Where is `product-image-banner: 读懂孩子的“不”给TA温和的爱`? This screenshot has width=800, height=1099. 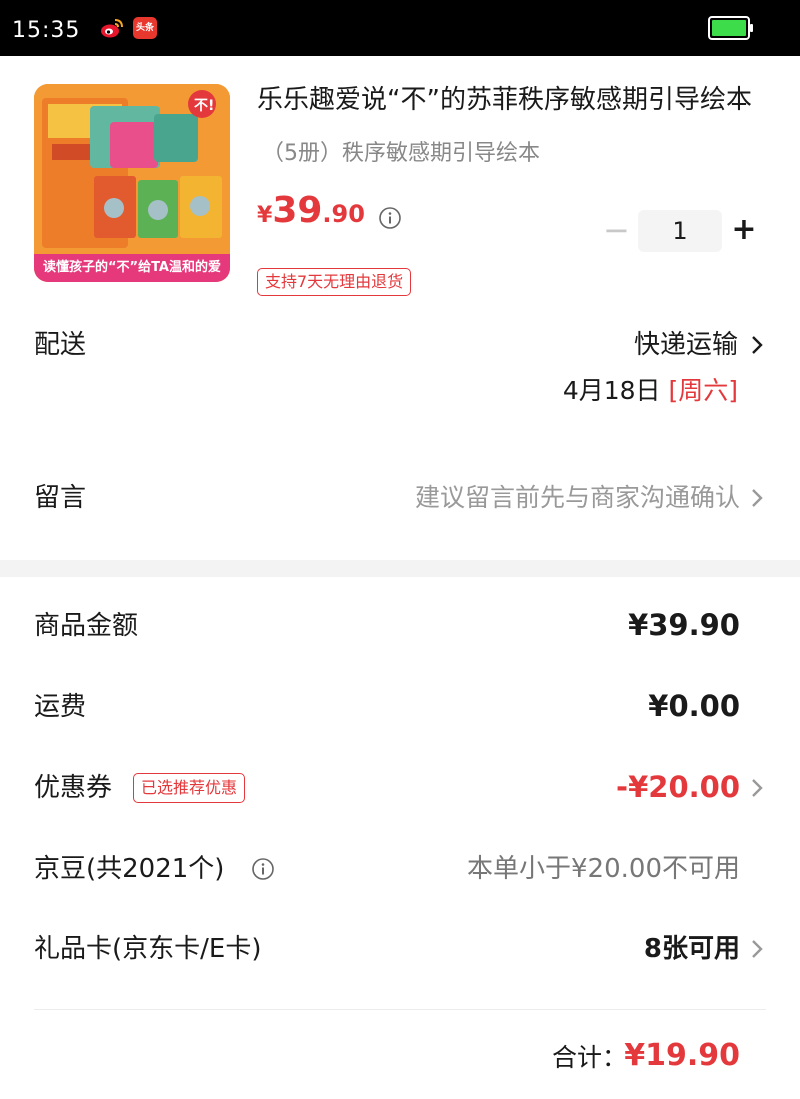
product-image-banner: 读懂孩子的“不”给TA温和的爱 is located at coordinates (131, 267).